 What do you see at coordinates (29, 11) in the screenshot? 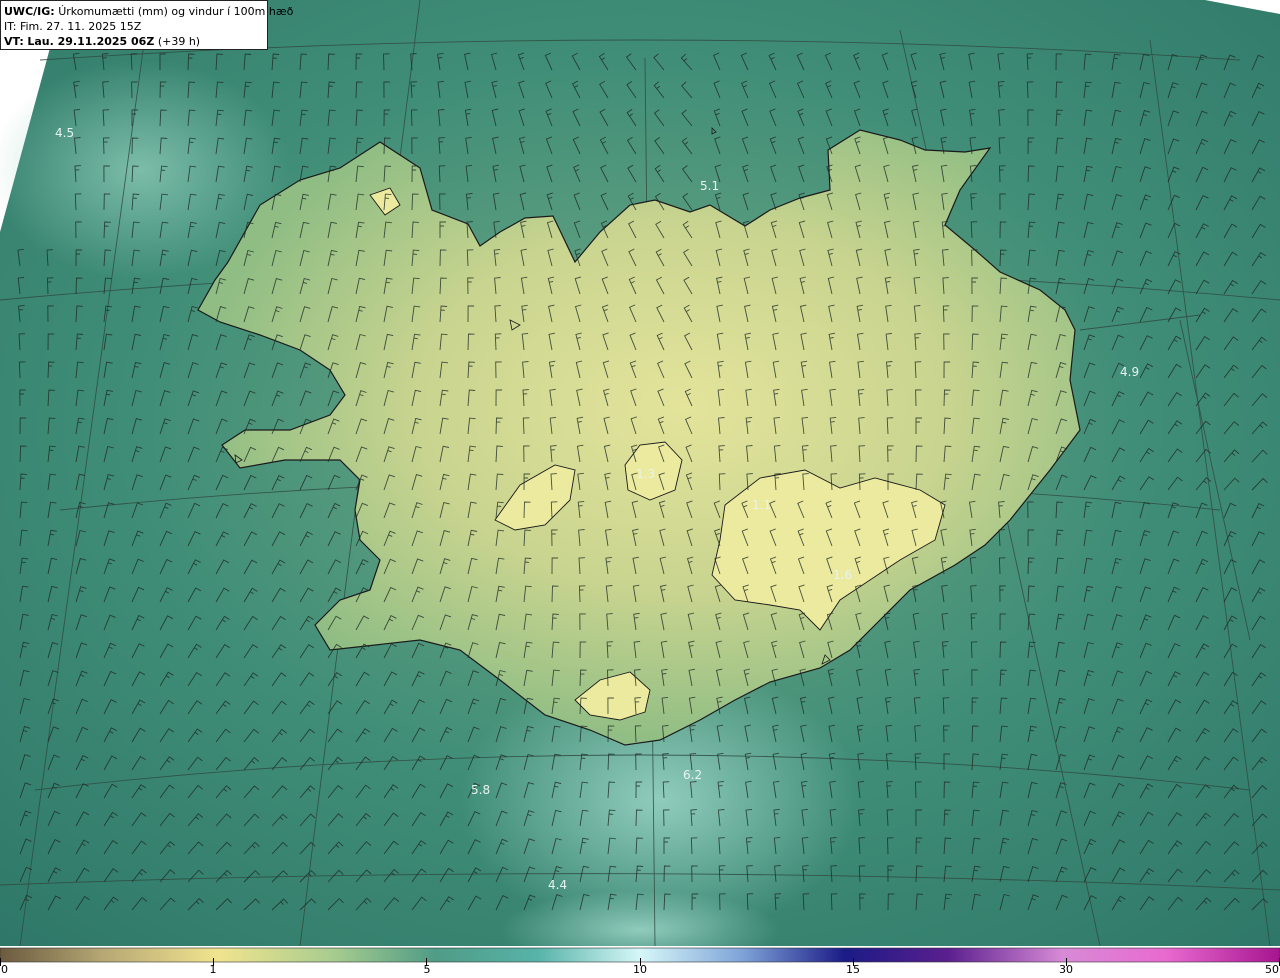
I see `model-name: UWC/IG:` at bounding box center [29, 11].